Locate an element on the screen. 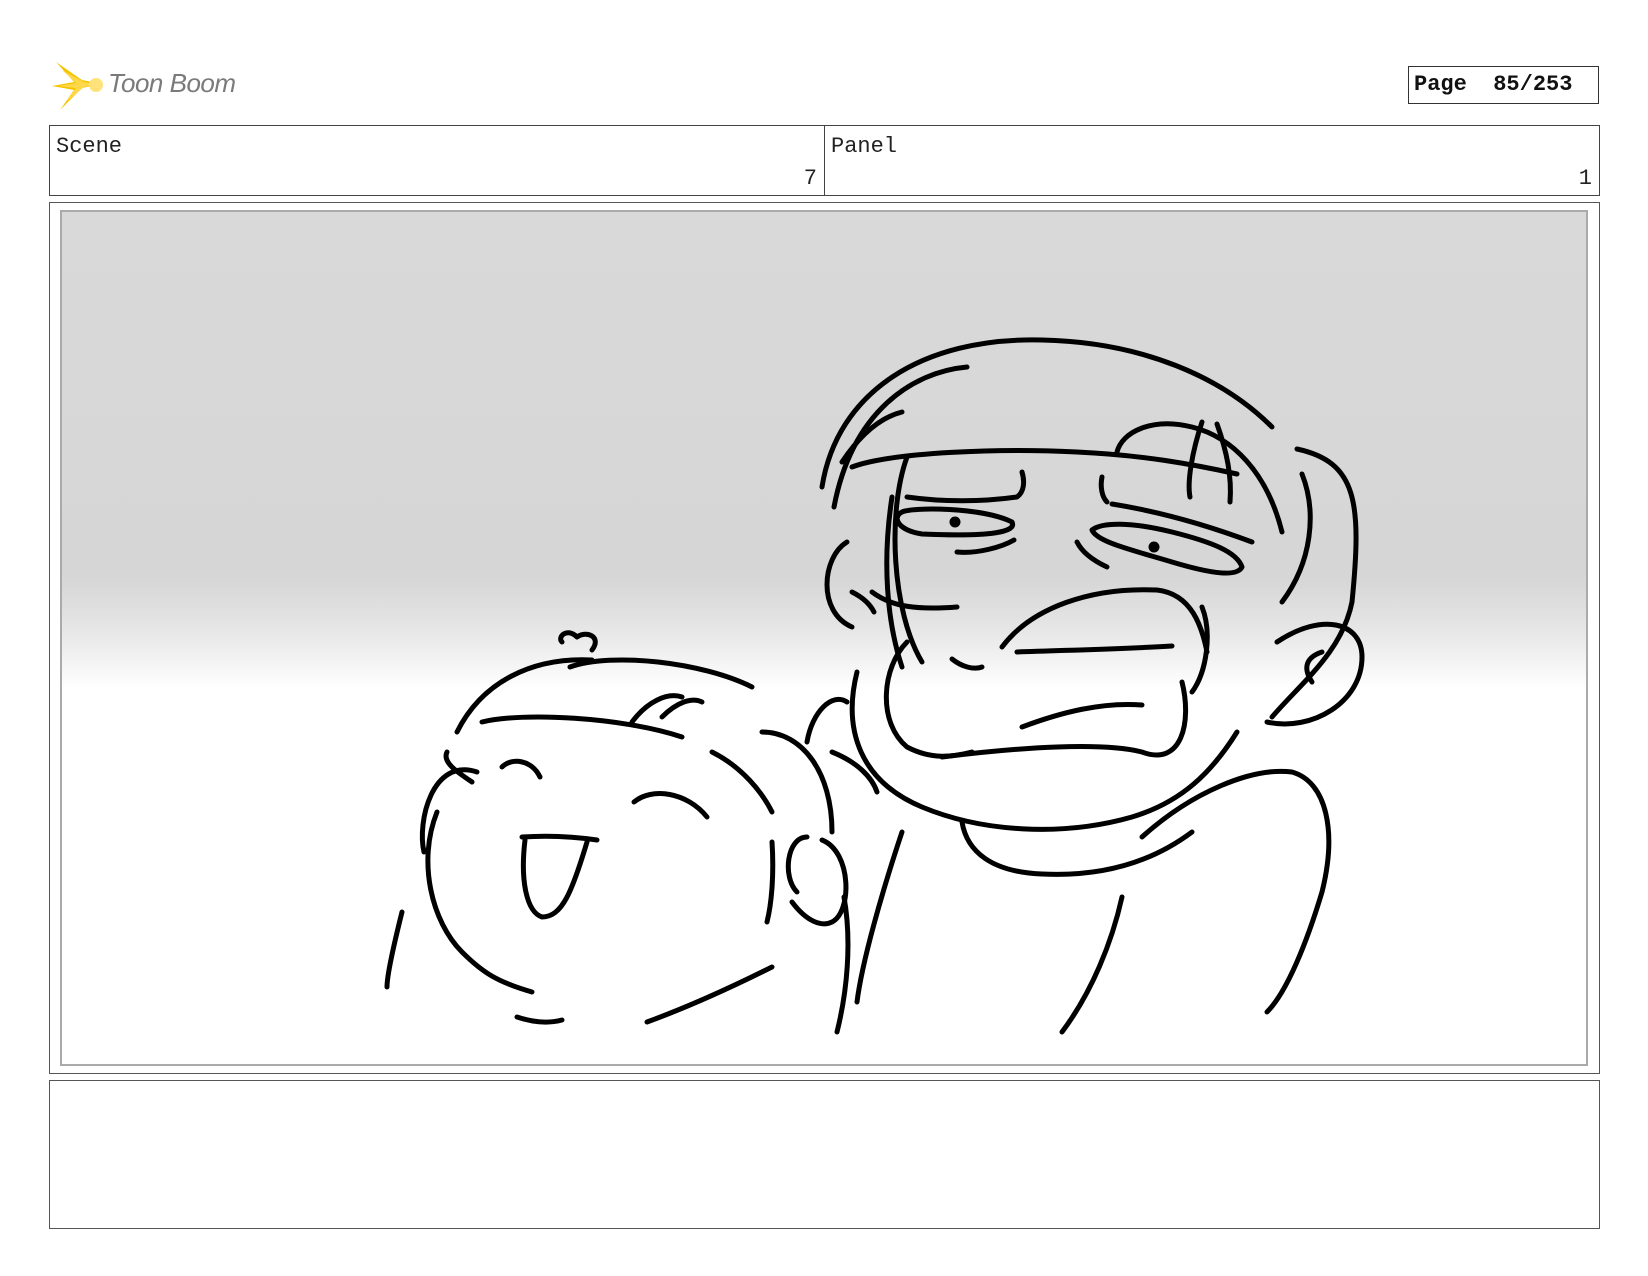 The width and height of the screenshot is (1648, 1276). panel-label: Panel is located at coordinates (864, 146).